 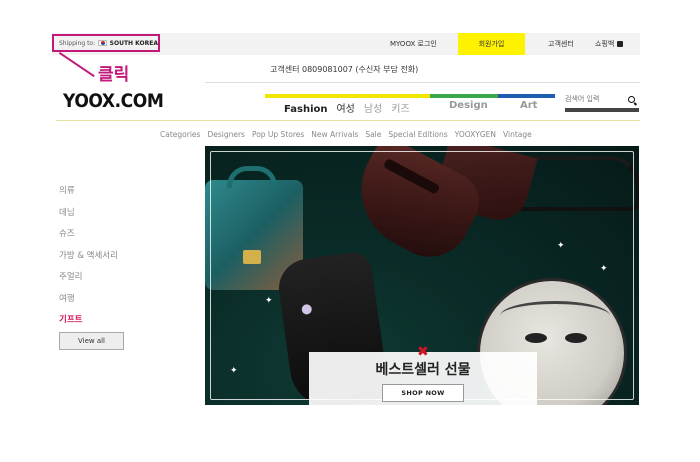 What do you see at coordinates (76, 65) in the screenshot?
I see `annotation-arrow` at bounding box center [76, 65].